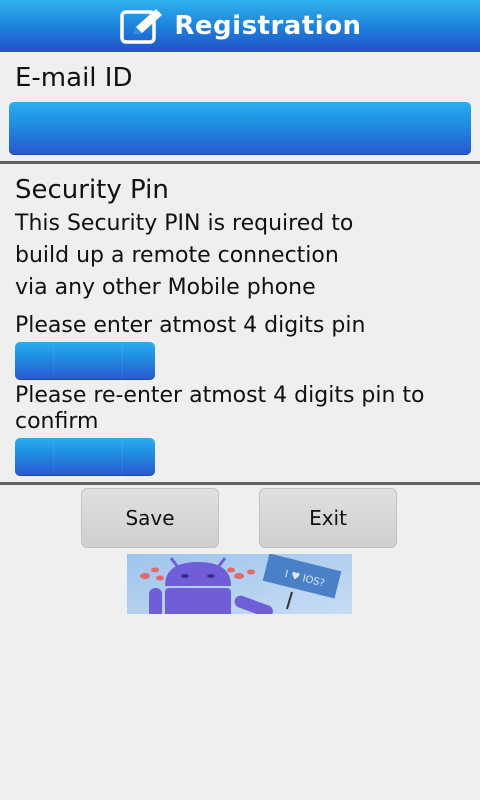  I want to click on exit-button: Exit, so click(328, 518).